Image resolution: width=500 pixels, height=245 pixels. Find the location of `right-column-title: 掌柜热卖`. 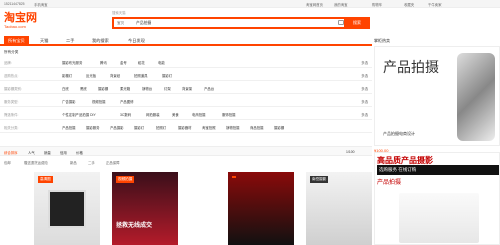

right-column-title: 掌柜热卖 is located at coordinates (382, 40).